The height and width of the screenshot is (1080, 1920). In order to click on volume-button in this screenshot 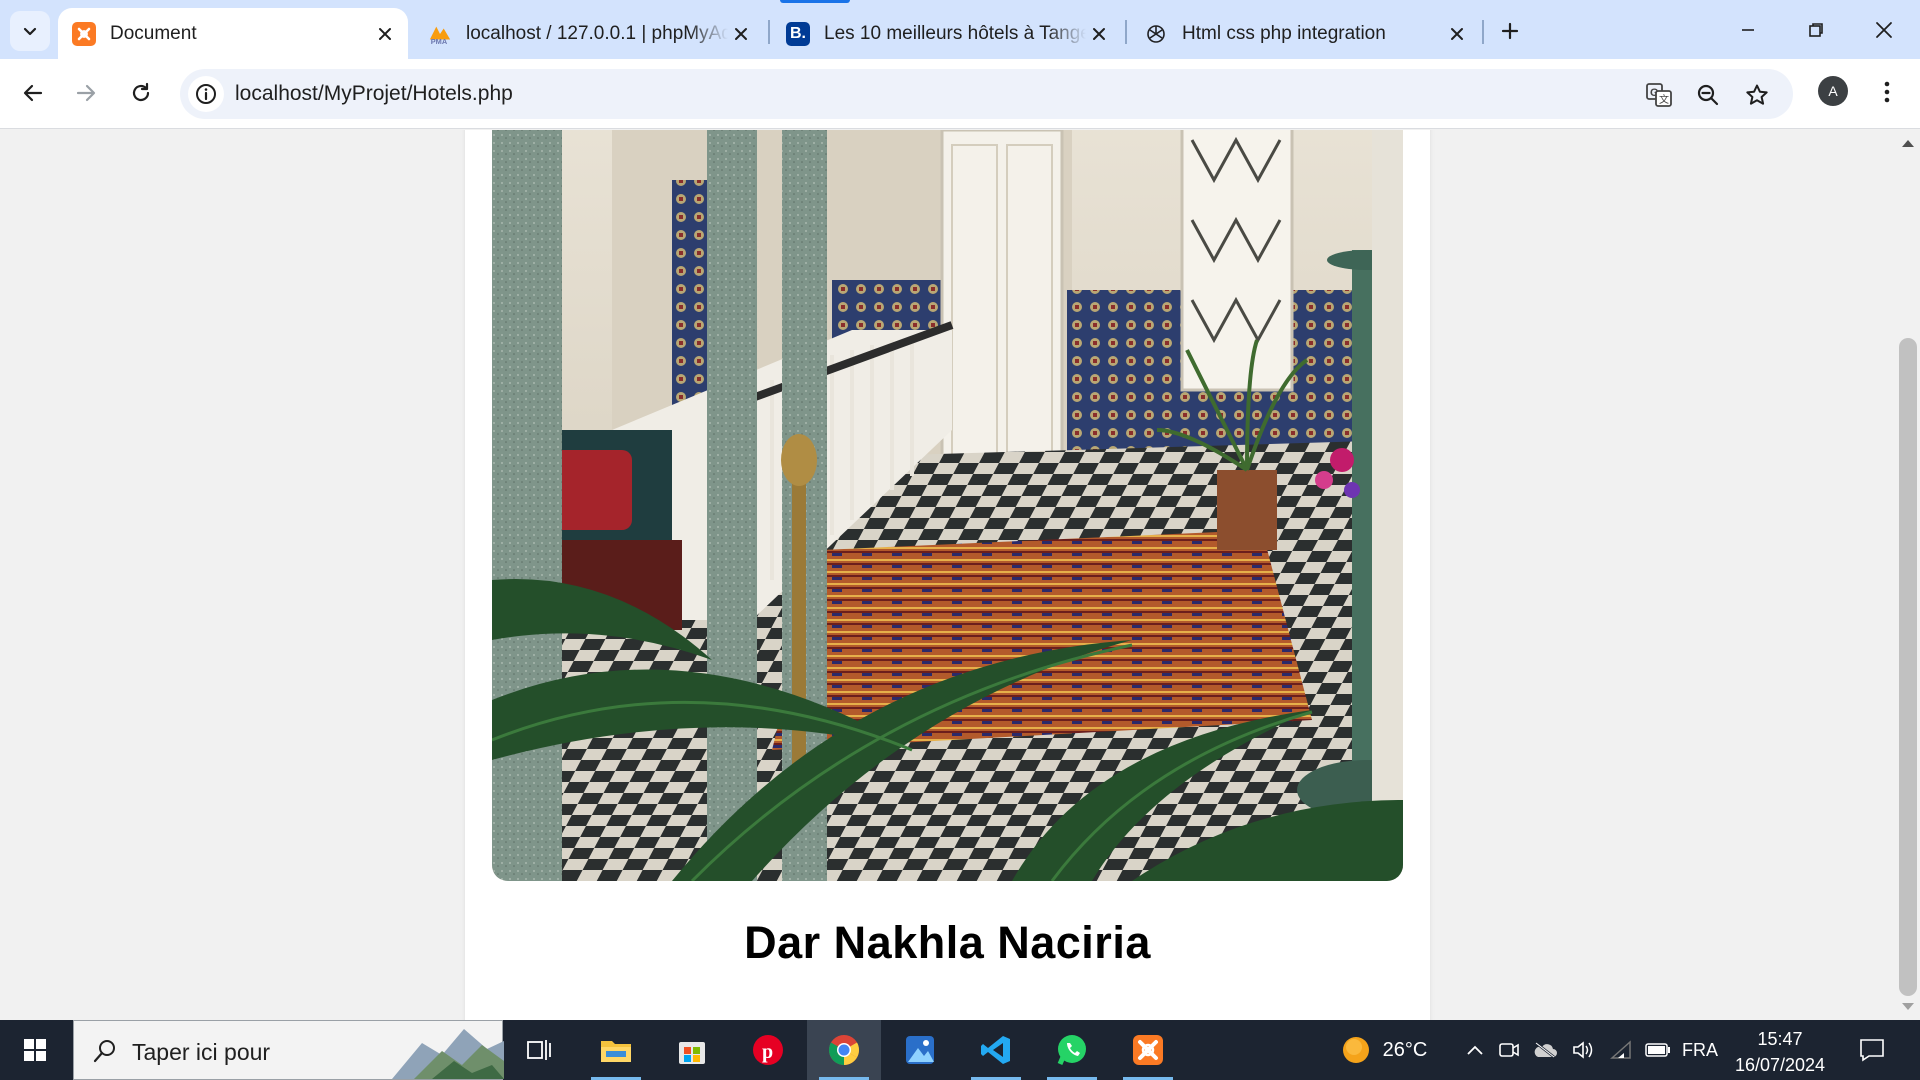, I will do `click(1583, 1050)`.